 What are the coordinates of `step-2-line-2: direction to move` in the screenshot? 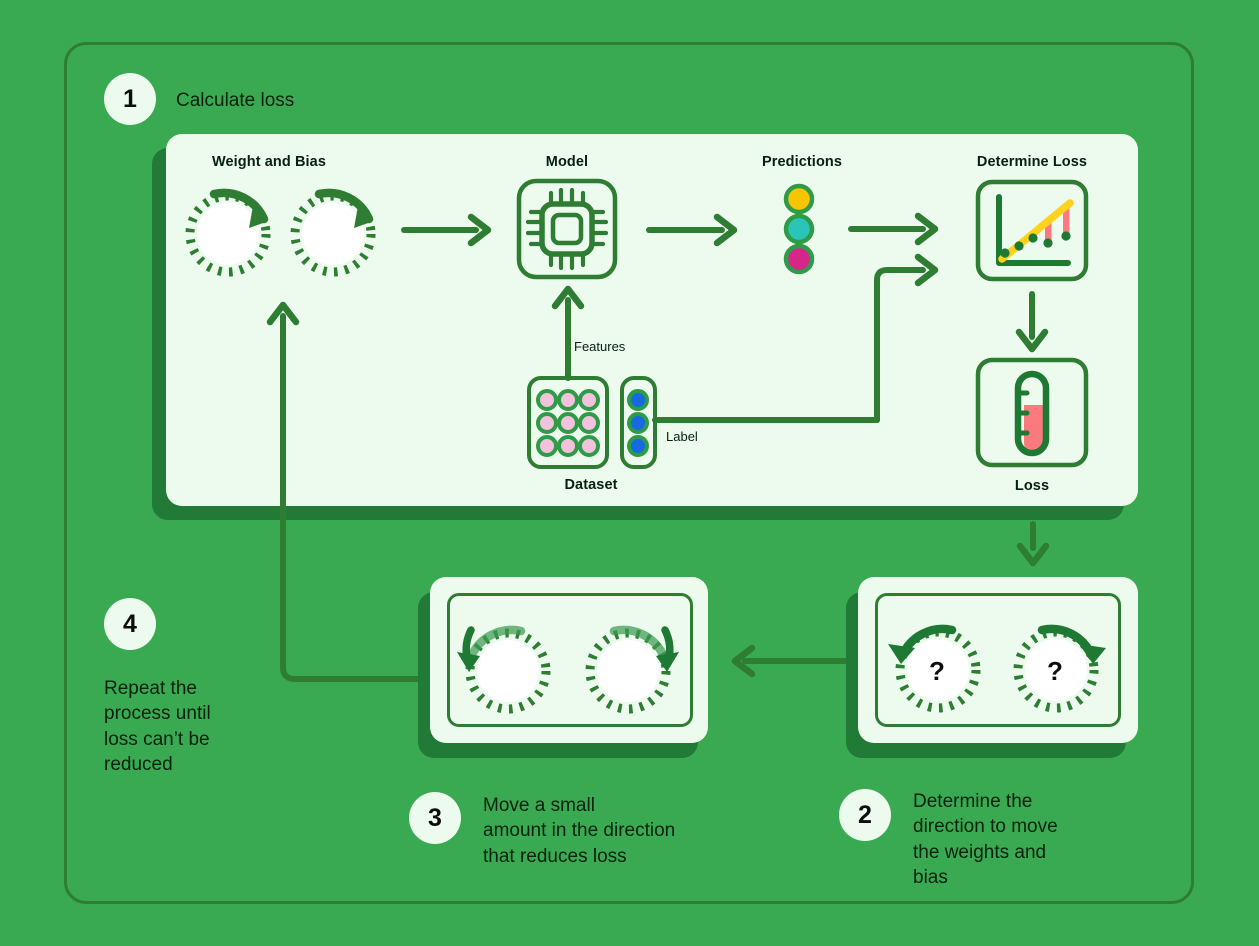 It's located at (985, 827).